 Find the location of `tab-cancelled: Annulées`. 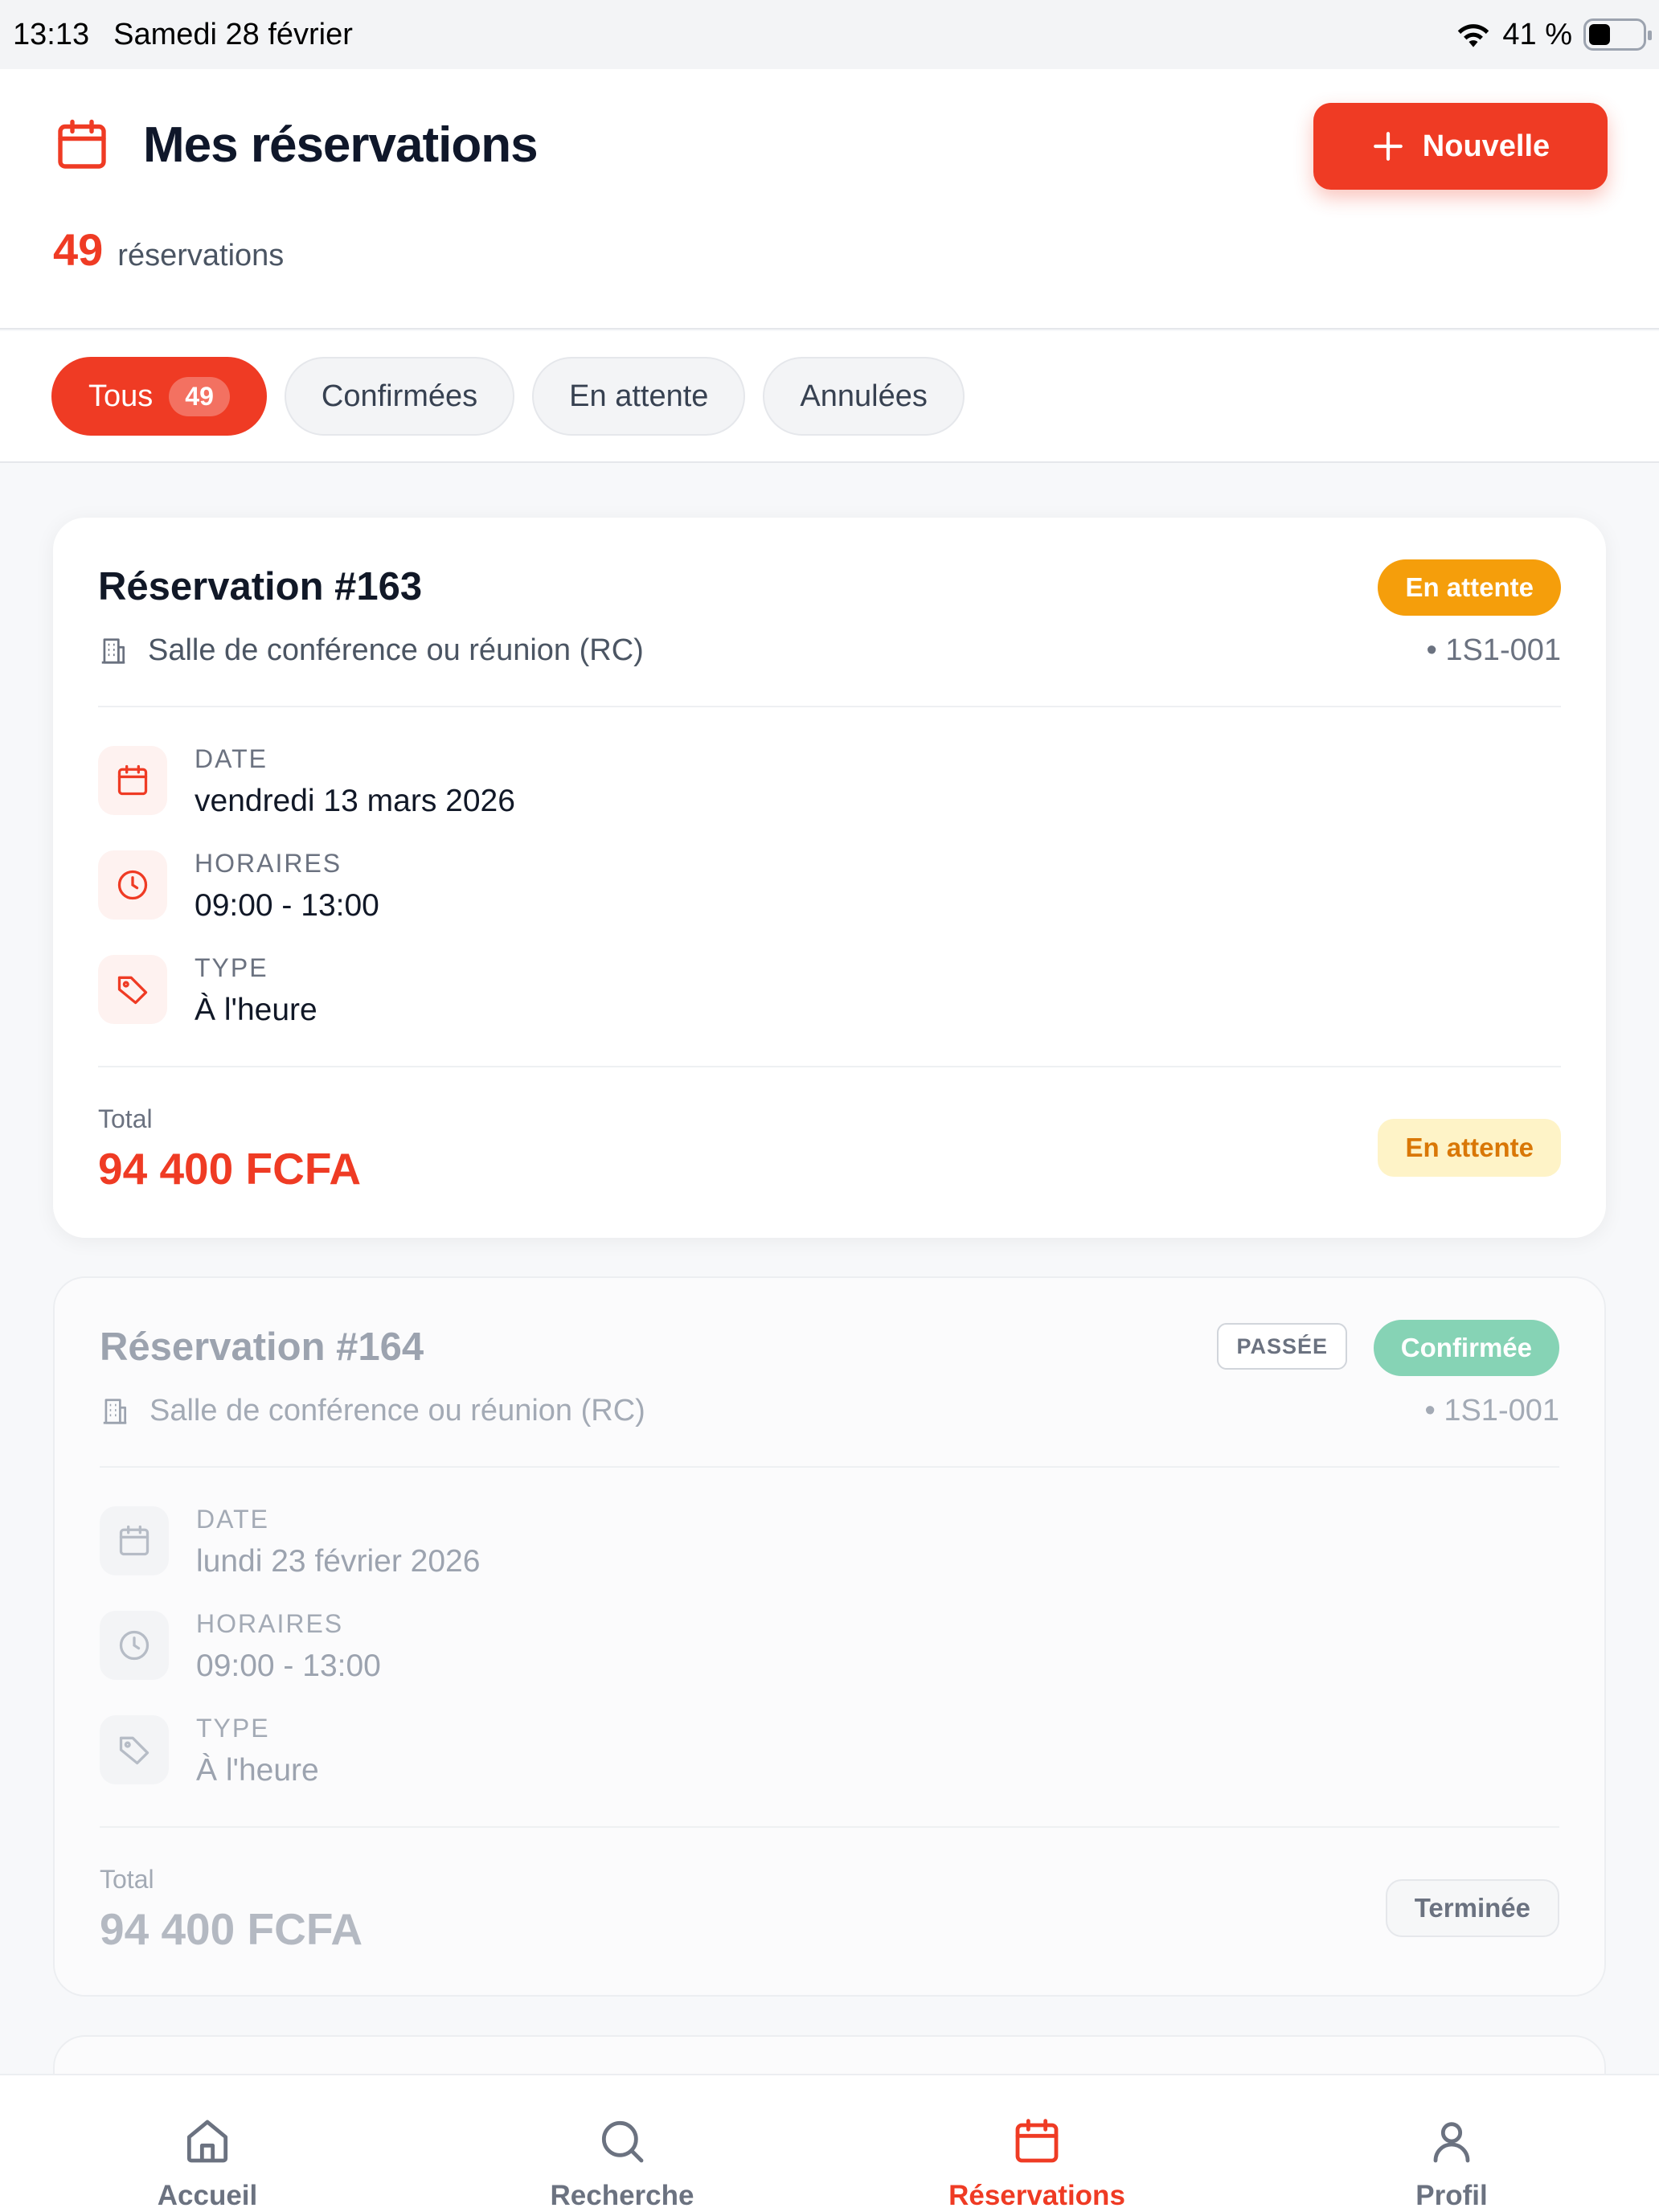

tab-cancelled: Annulées is located at coordinates (864, 396).